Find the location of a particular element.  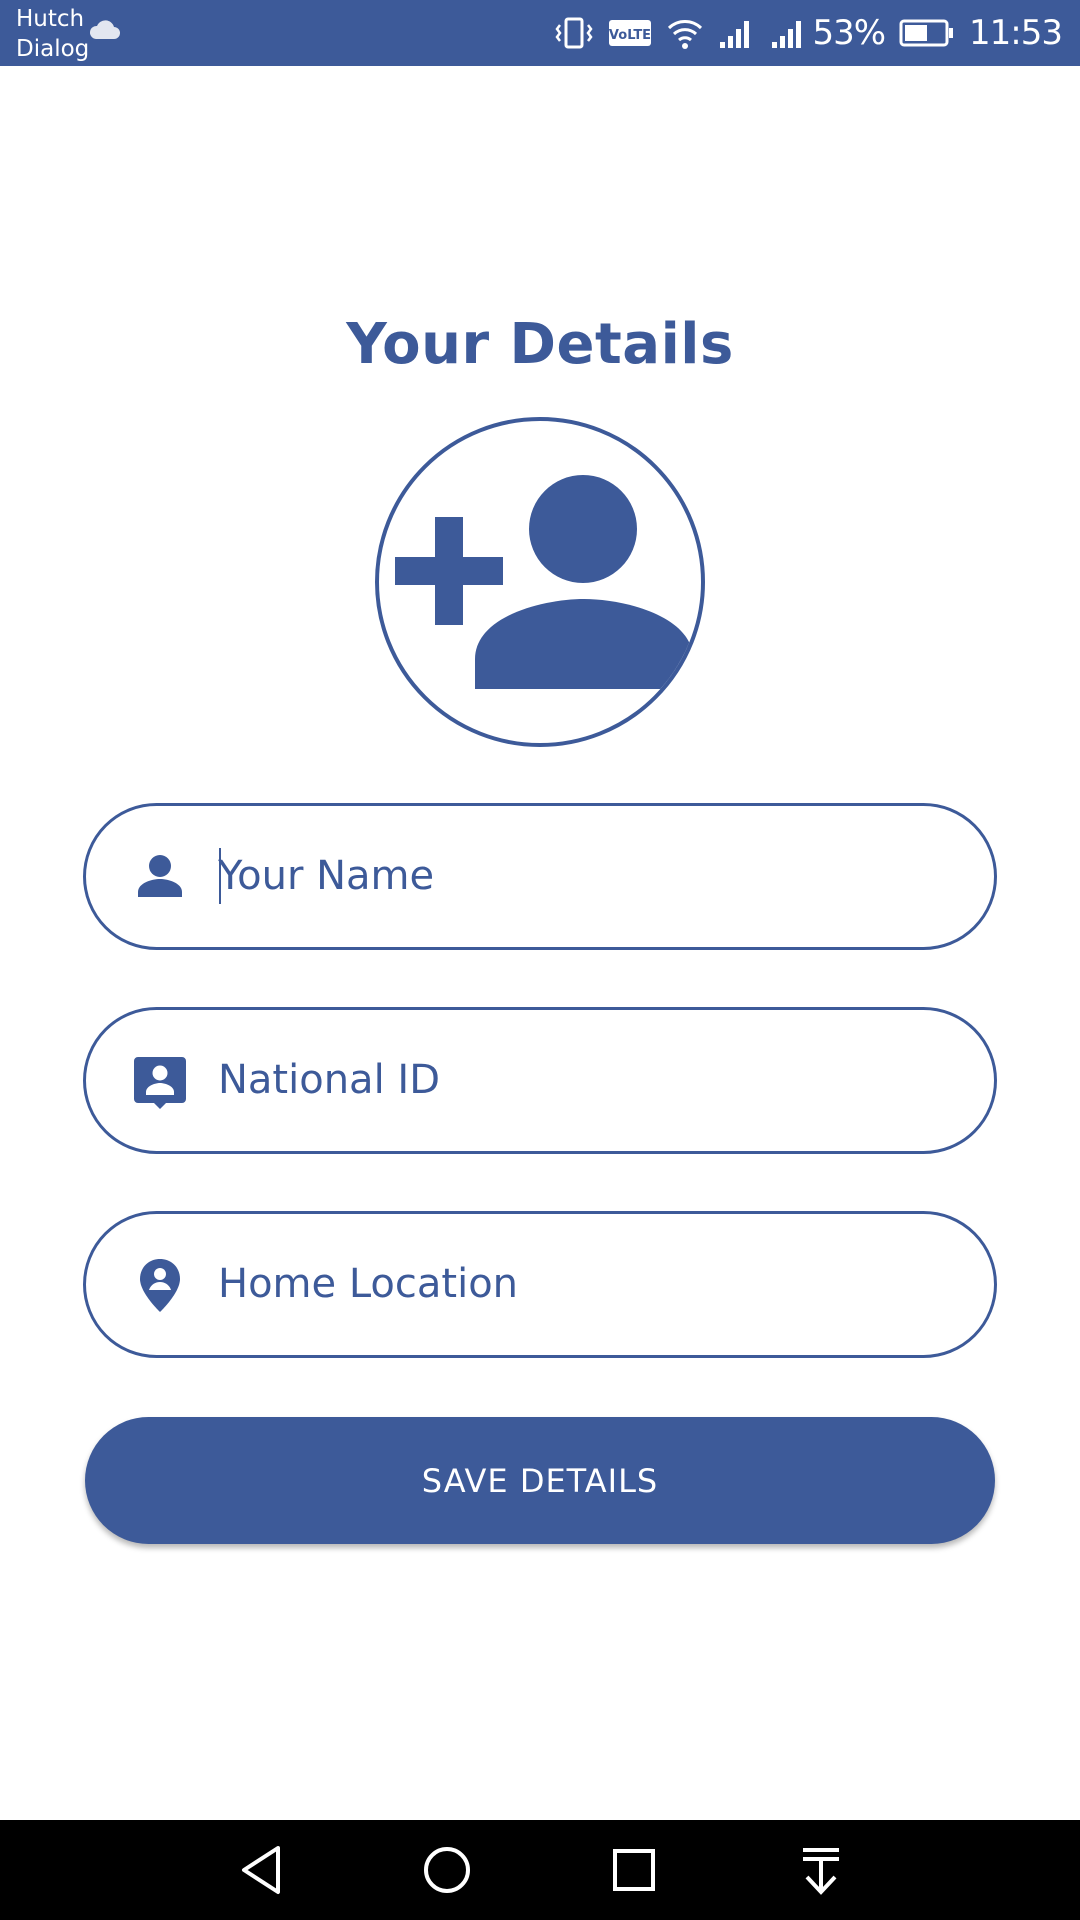

name-input is located at coordinates (578, 876).